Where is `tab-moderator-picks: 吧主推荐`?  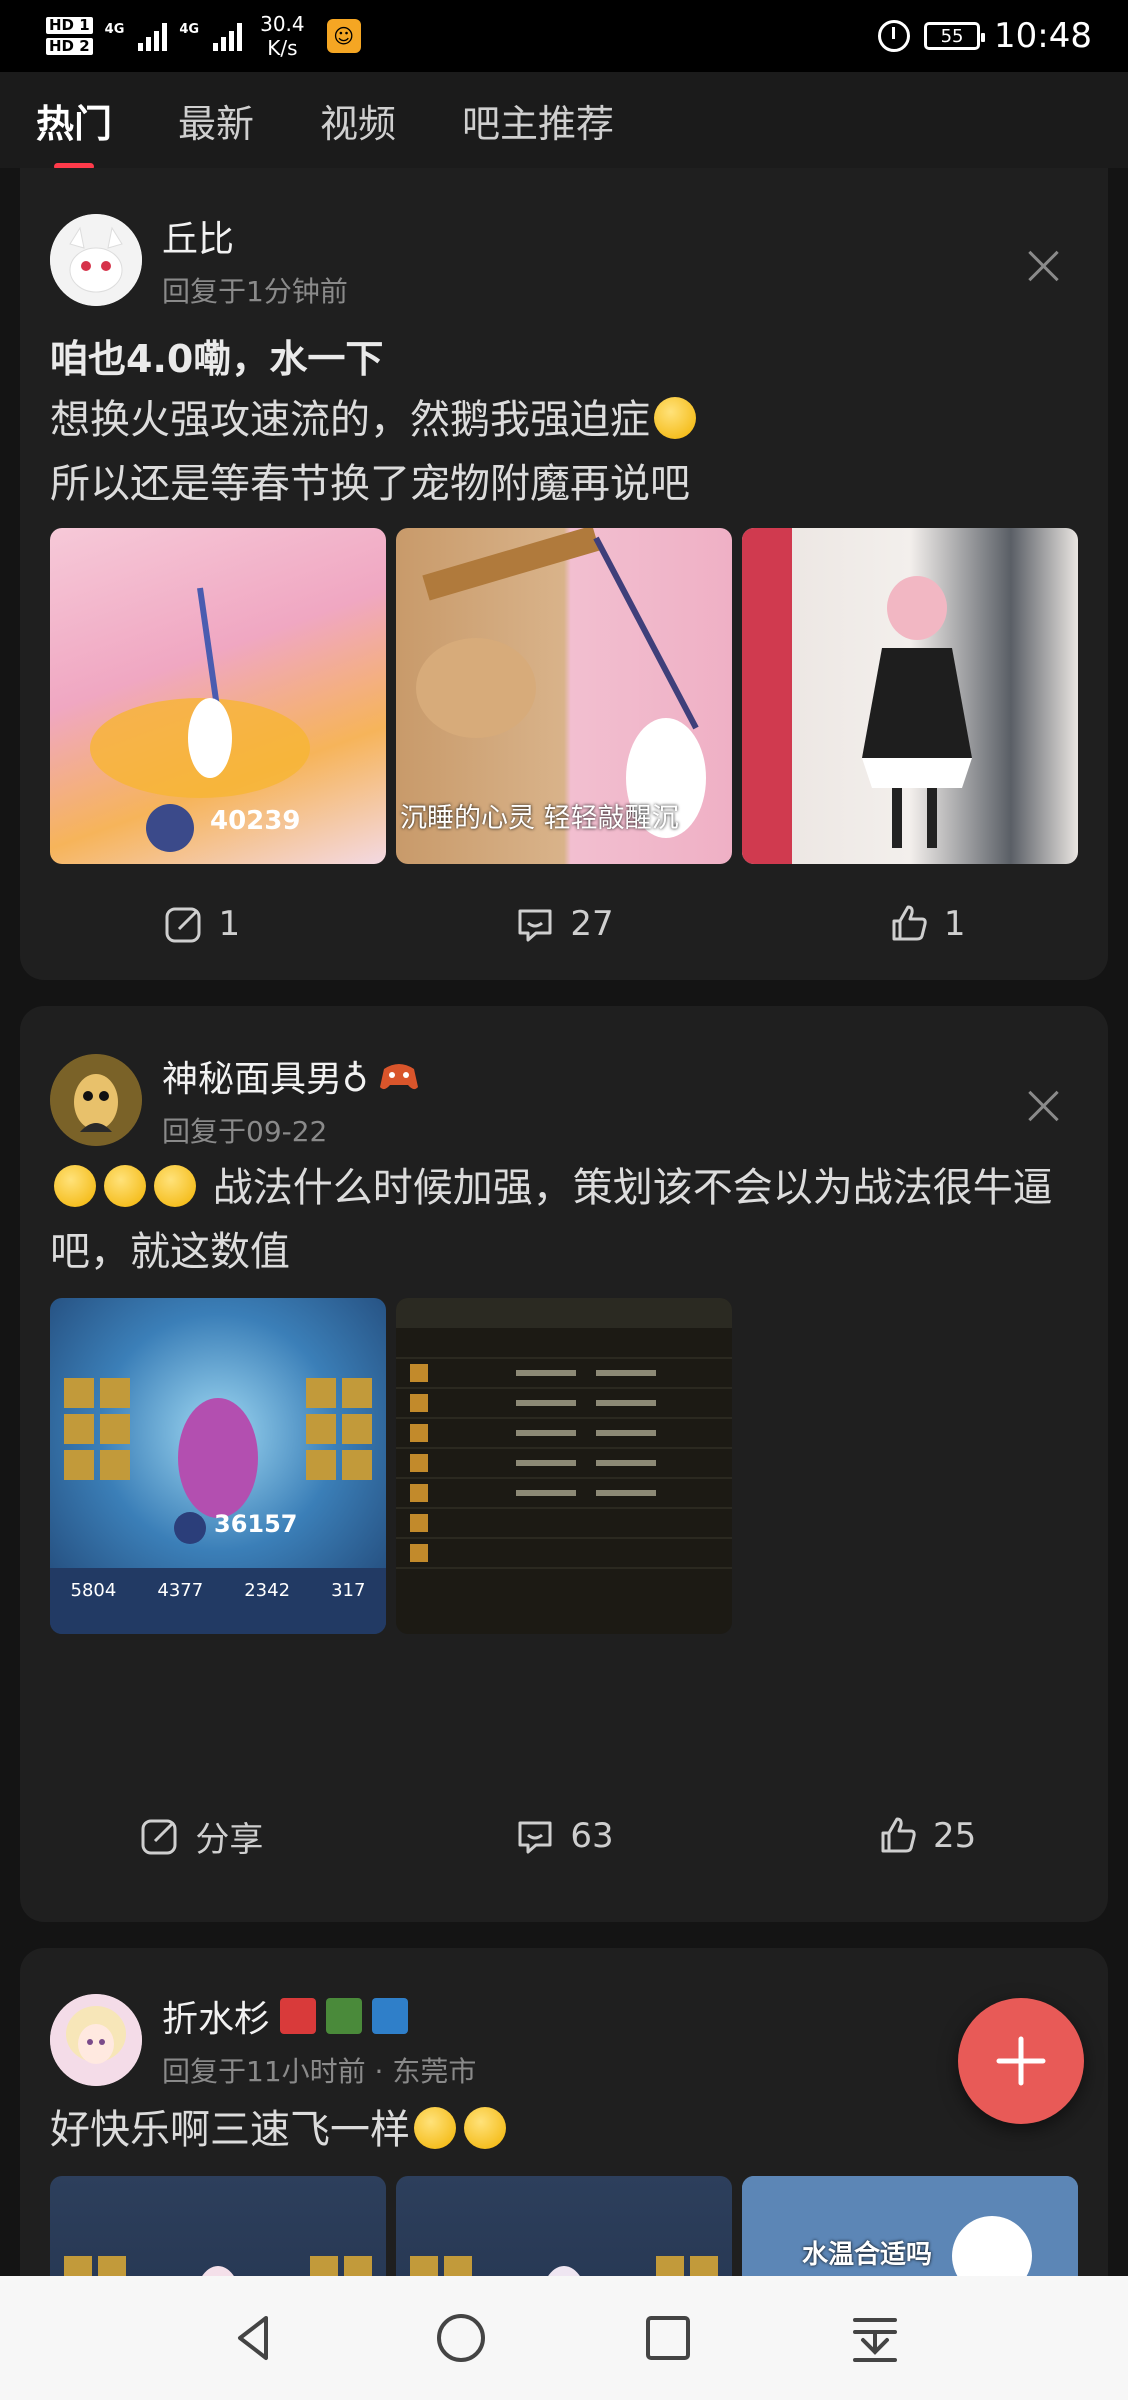
tab-moderator-picks: 吧主推荐 is located at coordinates (538, 120).